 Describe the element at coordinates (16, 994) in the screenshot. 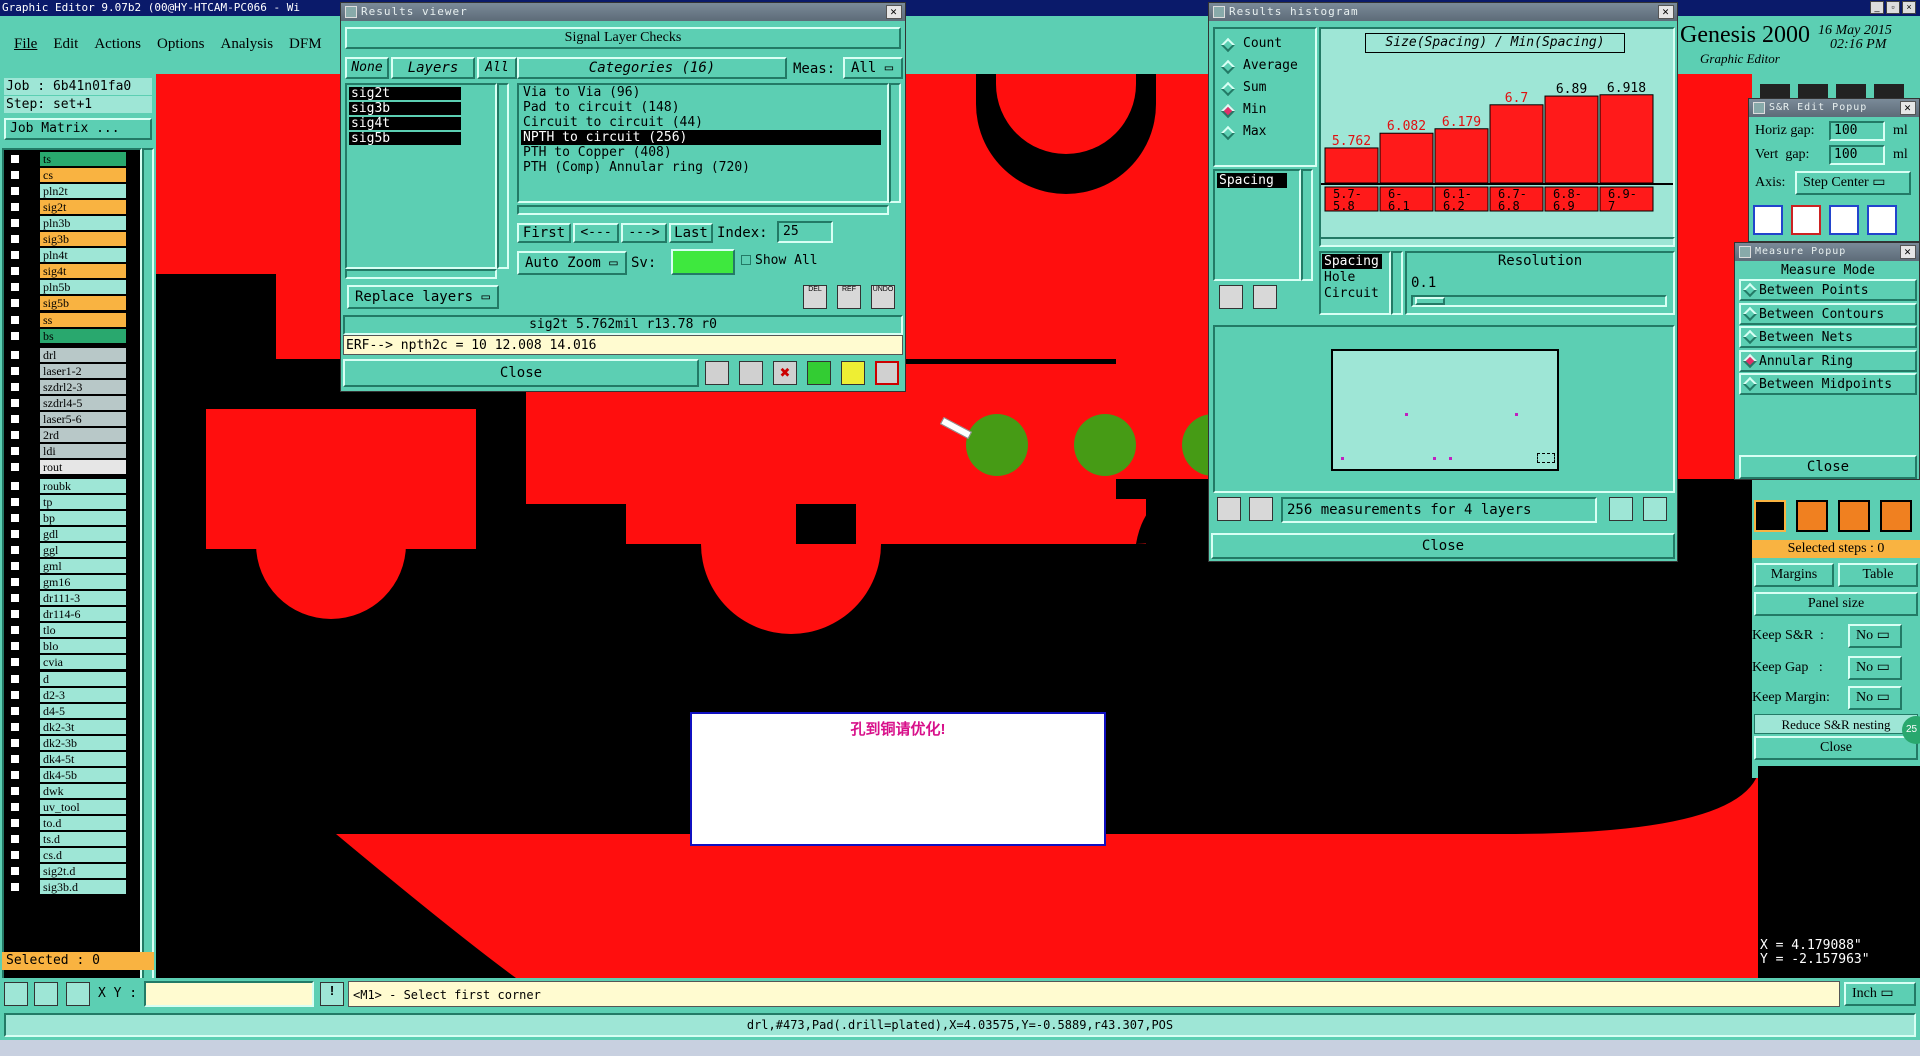

I see `zoom-box-icon` at that location.